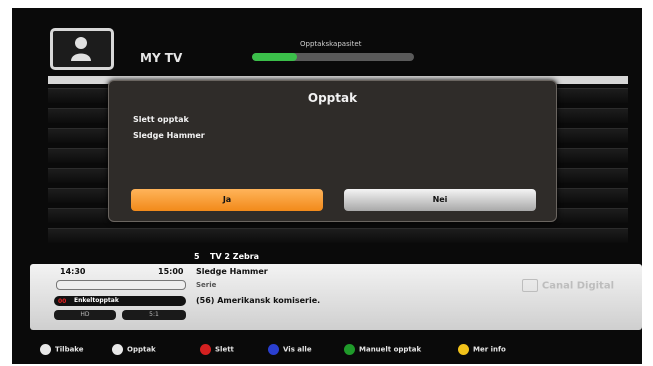 The image size is (653, 366). I want to click on recording-type-badge: 00 Enkeltopptak, so click(120, 301).